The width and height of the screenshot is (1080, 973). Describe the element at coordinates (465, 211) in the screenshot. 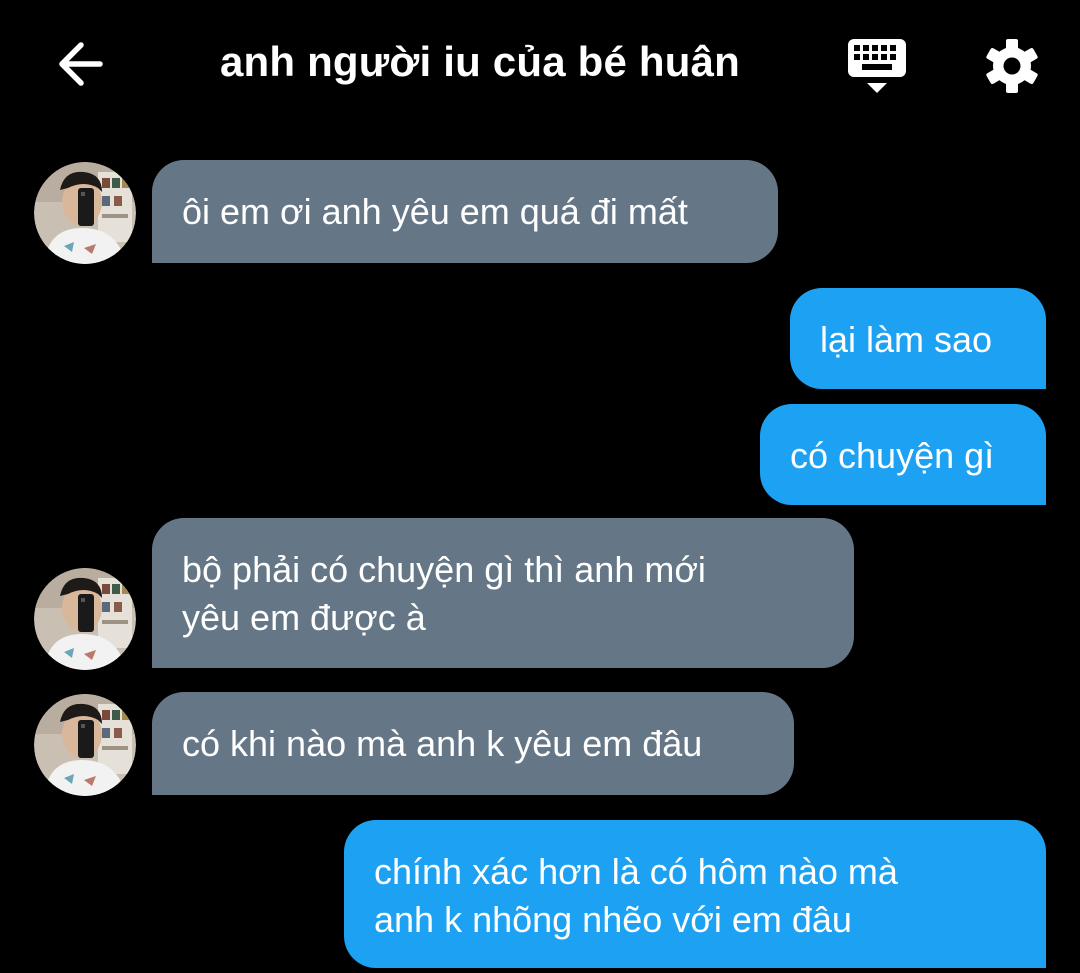

I see `message-received: ôi em ơi anh yêu em quá đi mất` at that location.